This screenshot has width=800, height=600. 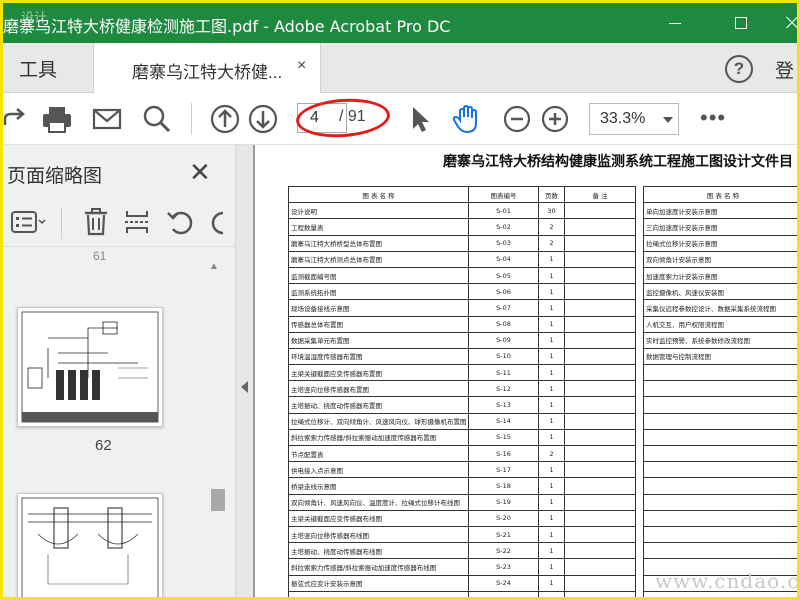 I want to click on table-cell: 拉绳式位移计、双向倾角计、风速风向仪、球形摄像机布置图, so click(x=378, y=421).